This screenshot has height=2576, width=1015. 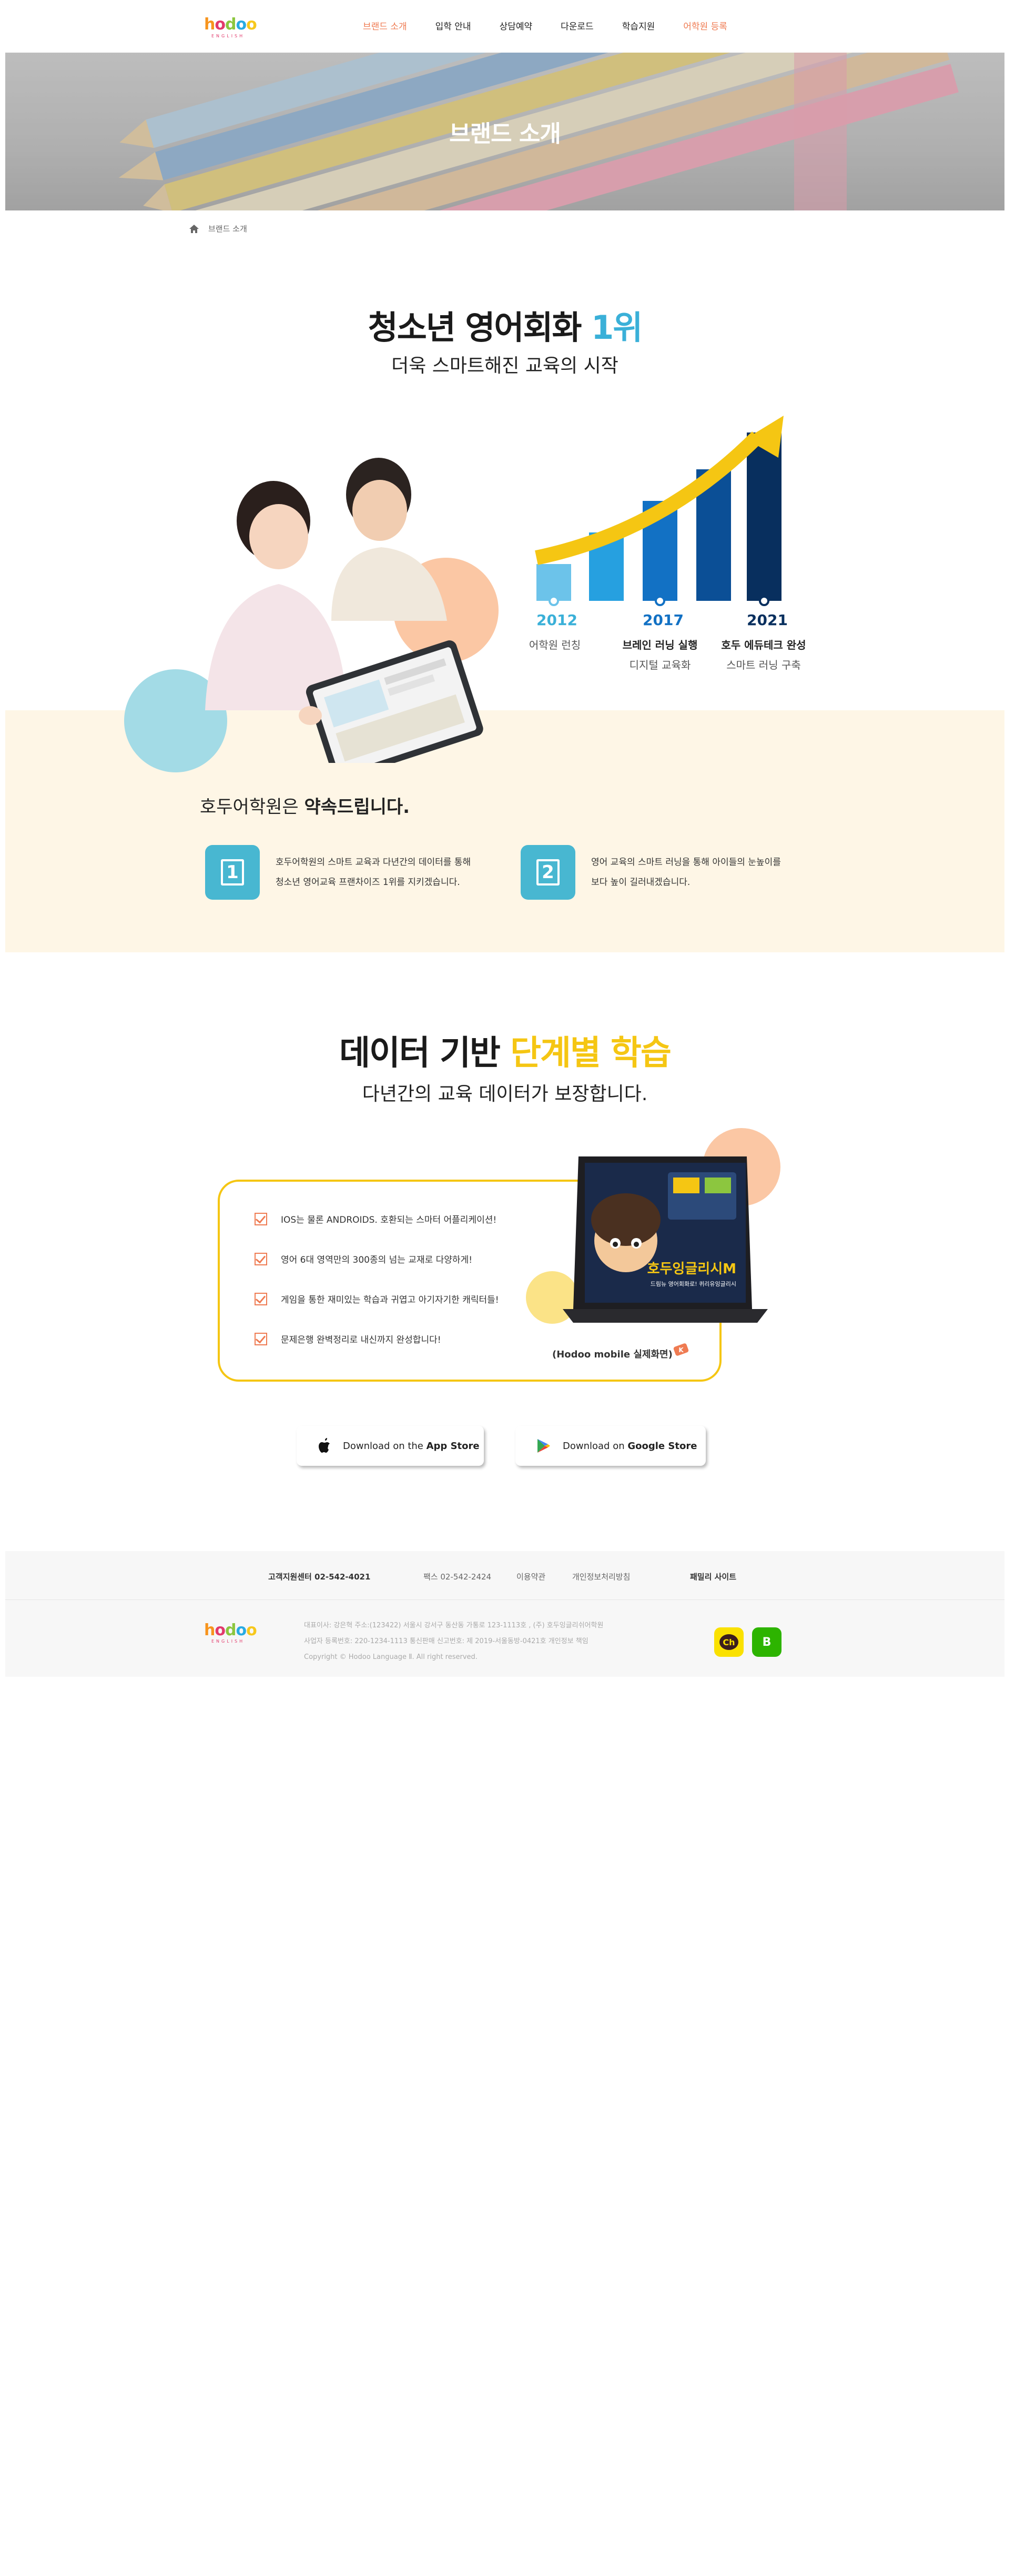 What do you see at coordinates (691, 1269) in the screenshot?
I see `tablet-title: 호두잉글리시M` at bounding box center [691, 1269].